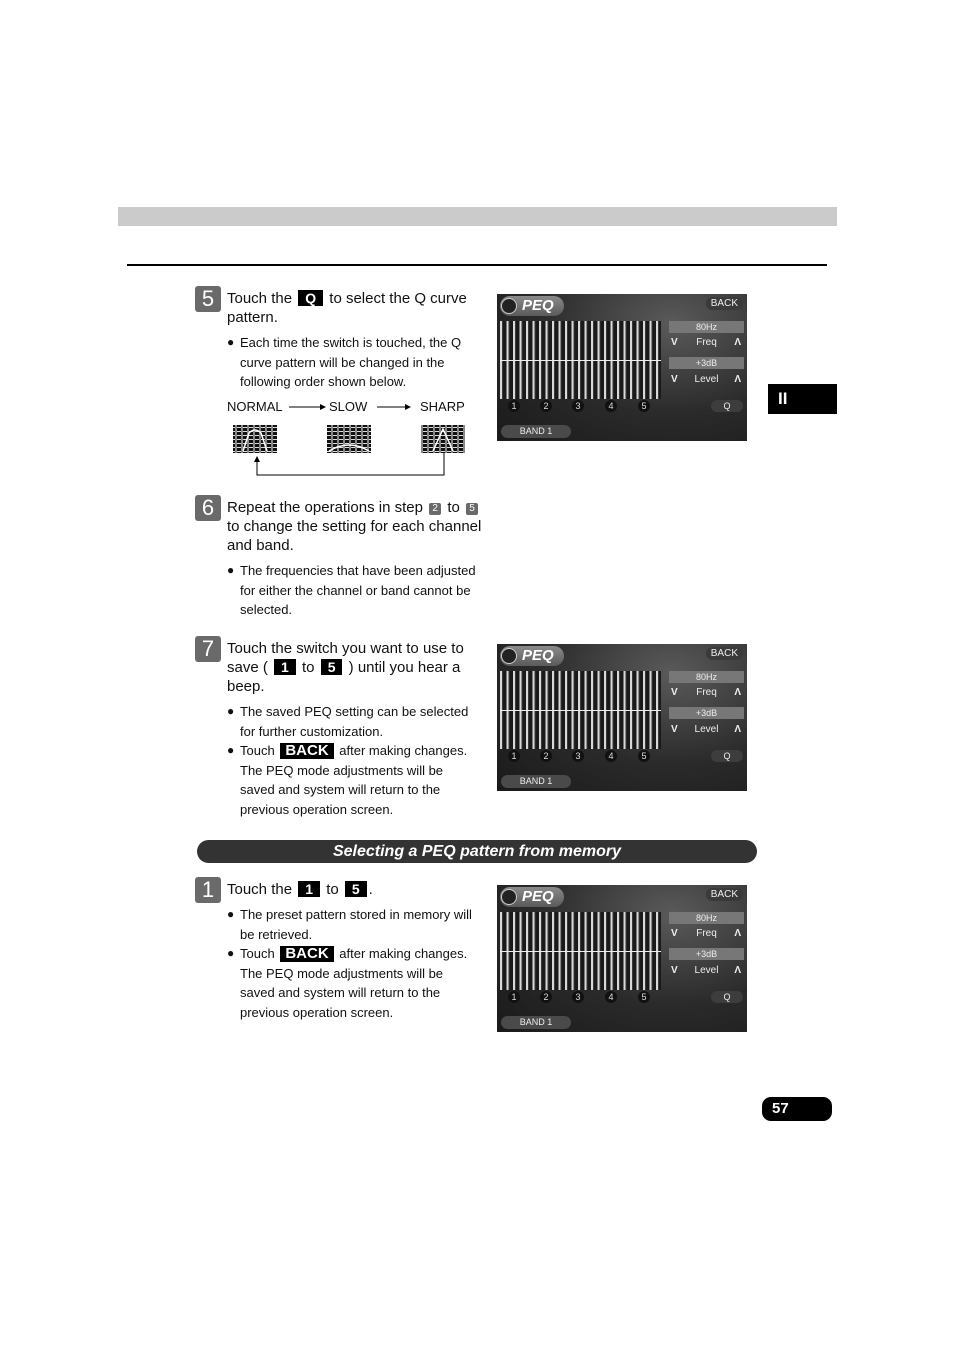  I want to click on step-number-1: 1, so click(208, 890).